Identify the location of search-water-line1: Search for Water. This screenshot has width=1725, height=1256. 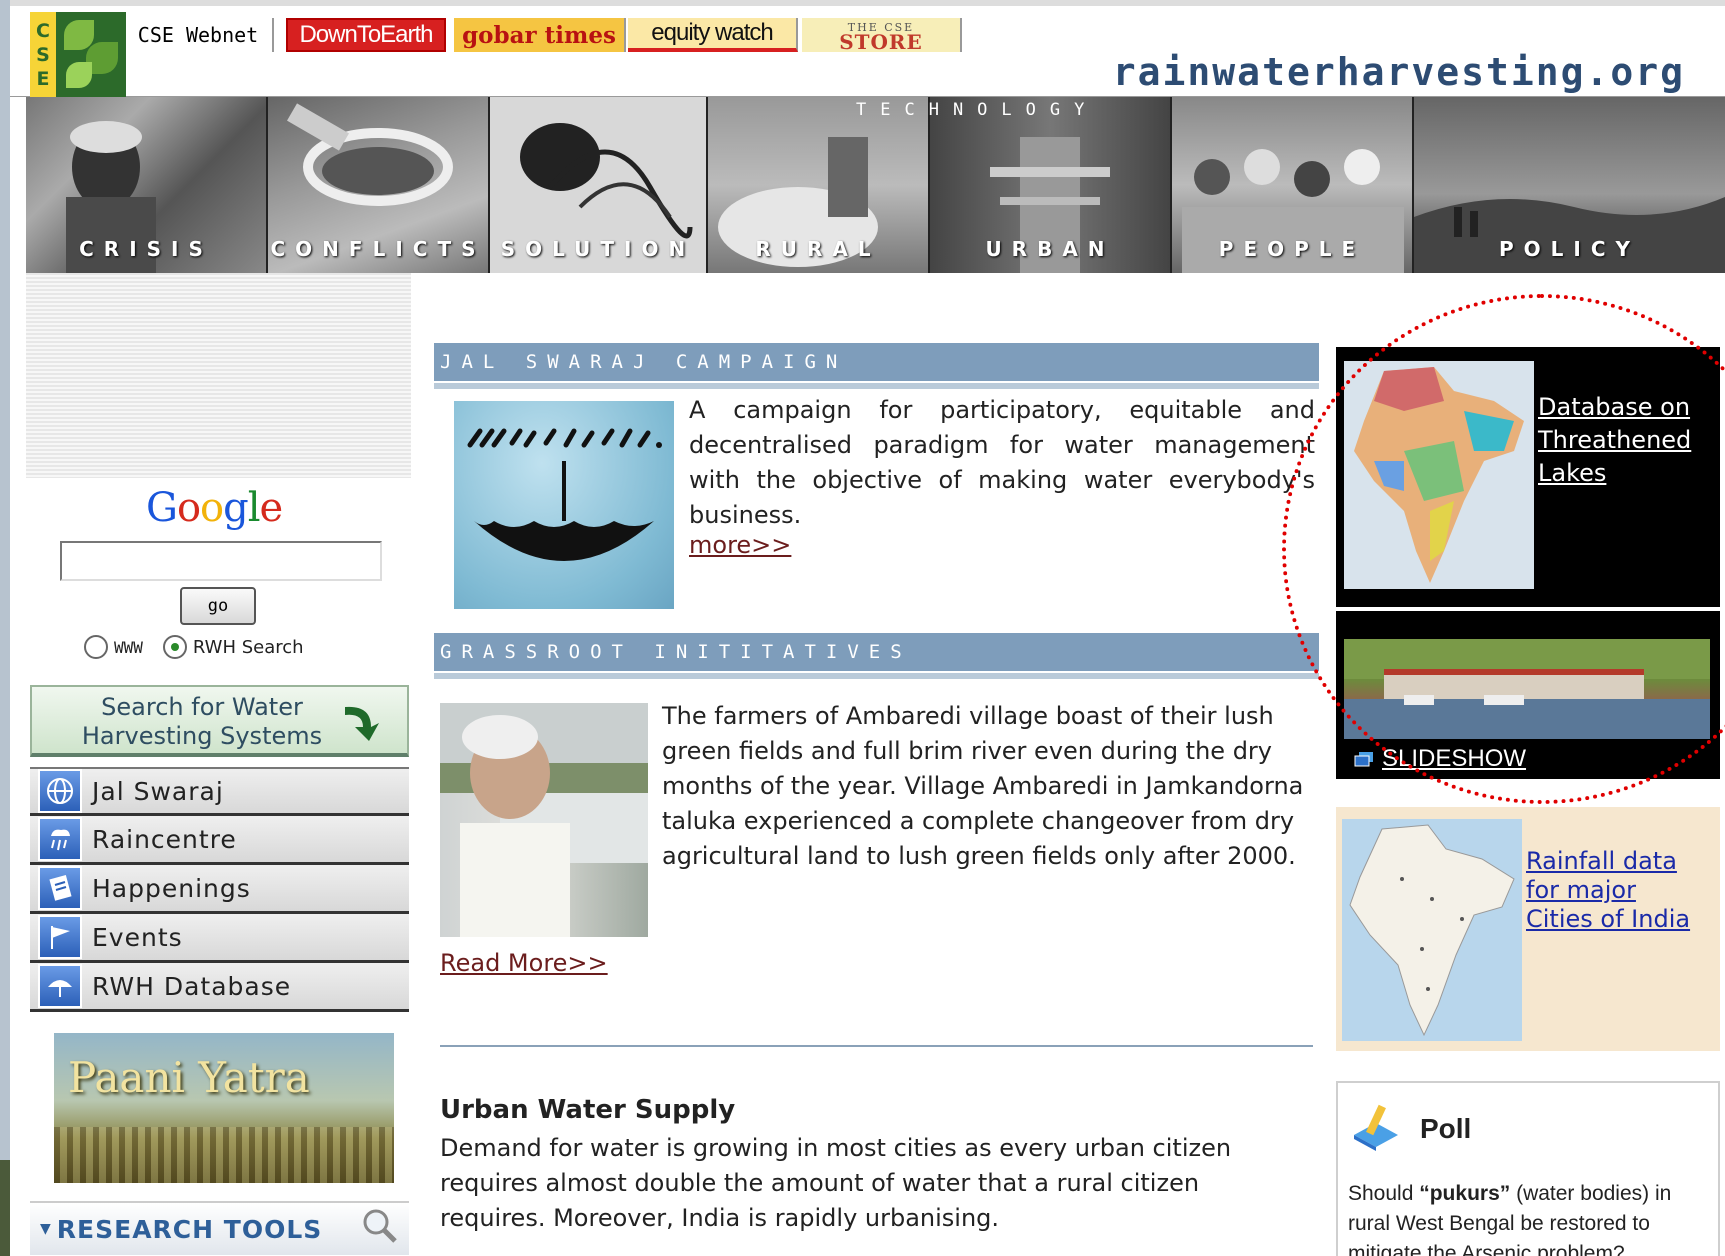
(202, 707).